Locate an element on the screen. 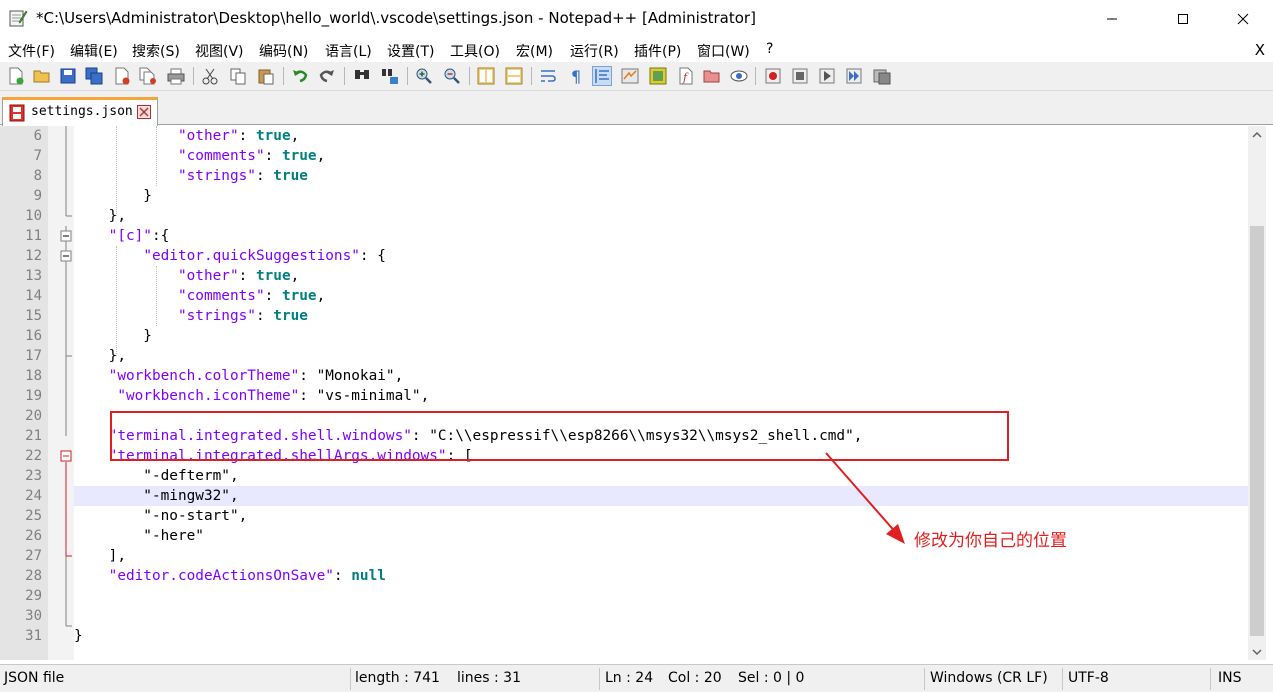 This screenshot has width=1273, height=692. annotation-text: 修改为你自己的位置 is located at coordinates (990, 541).